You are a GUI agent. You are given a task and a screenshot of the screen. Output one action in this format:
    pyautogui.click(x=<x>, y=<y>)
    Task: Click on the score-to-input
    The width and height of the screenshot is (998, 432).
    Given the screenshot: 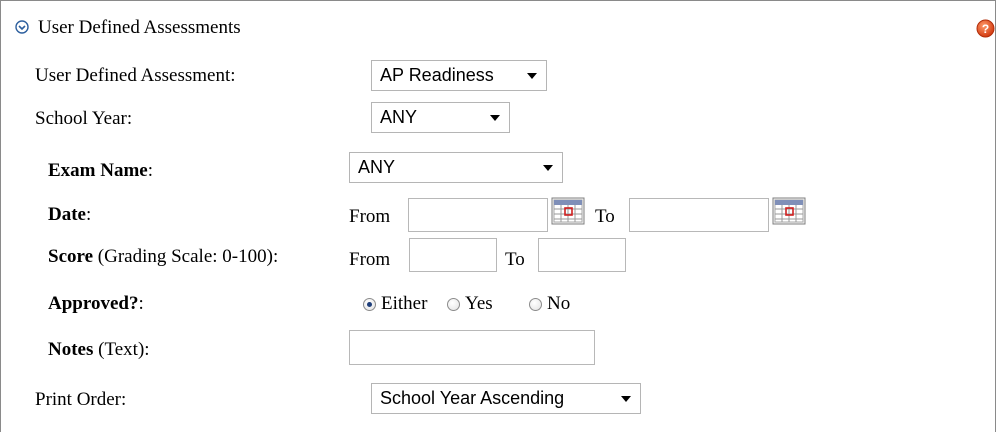 What is the action you would take?
    pyautogui.click(x=582, y=255)
    